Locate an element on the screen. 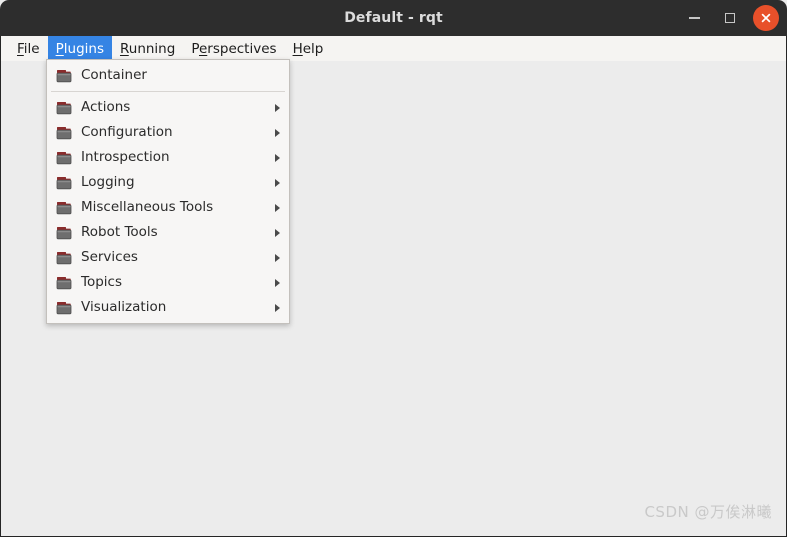  menu-item-actions: Actions is located at coordinates (168, 107).